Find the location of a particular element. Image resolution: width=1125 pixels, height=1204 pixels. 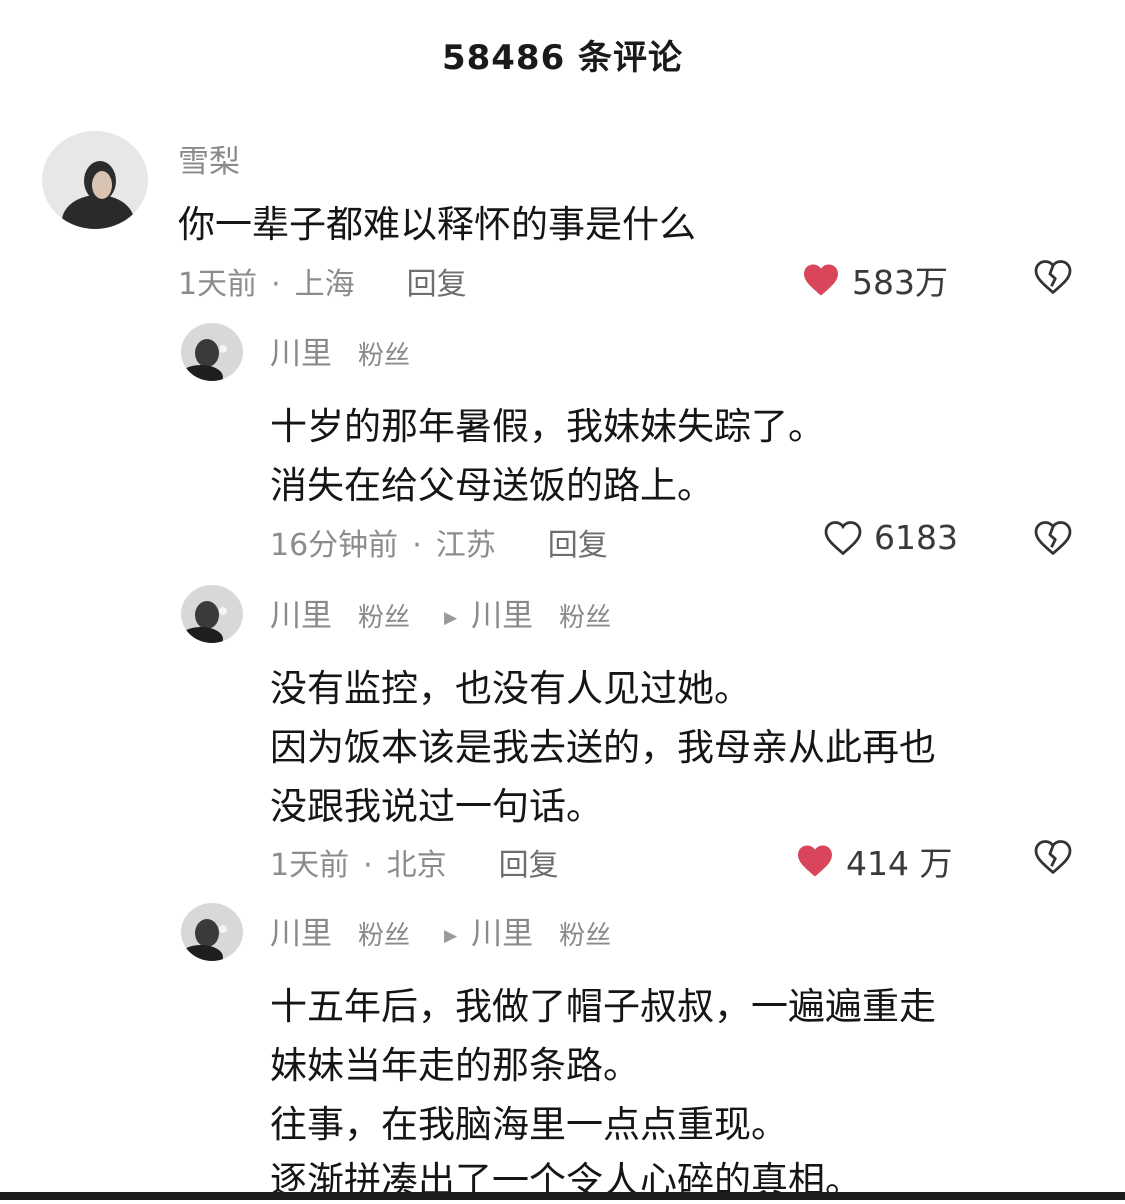

comment-text-line: 十岁的那年暑假，我妹妹失踪了。 is located at coordinates (547, 426).